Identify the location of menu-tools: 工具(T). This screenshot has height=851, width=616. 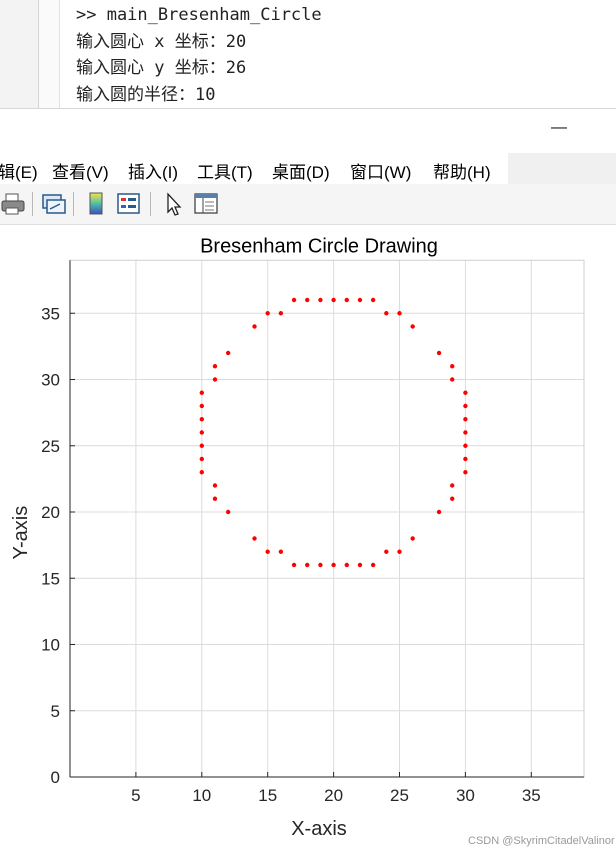
(225, 170).